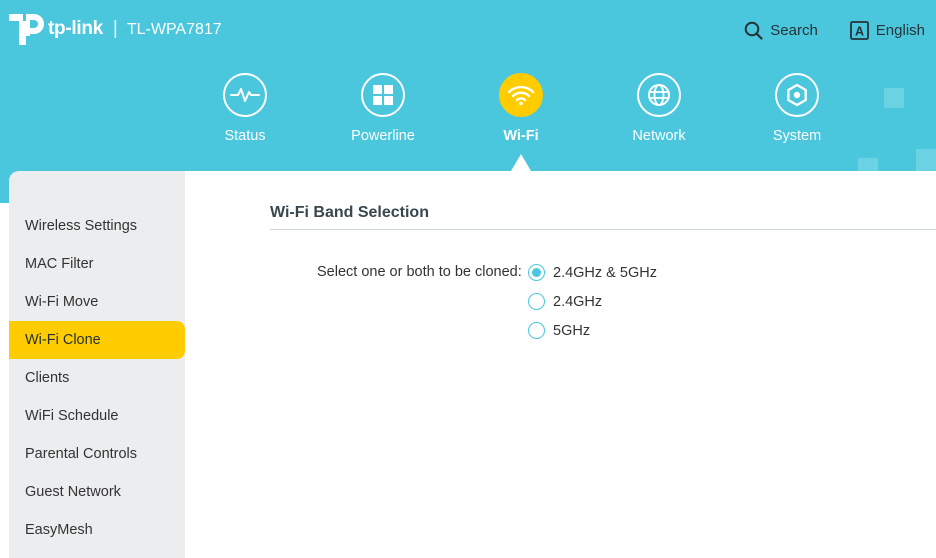  Describe the element at coordinates (900, 30) in the screenshot. I see `language-label: English` at that location.